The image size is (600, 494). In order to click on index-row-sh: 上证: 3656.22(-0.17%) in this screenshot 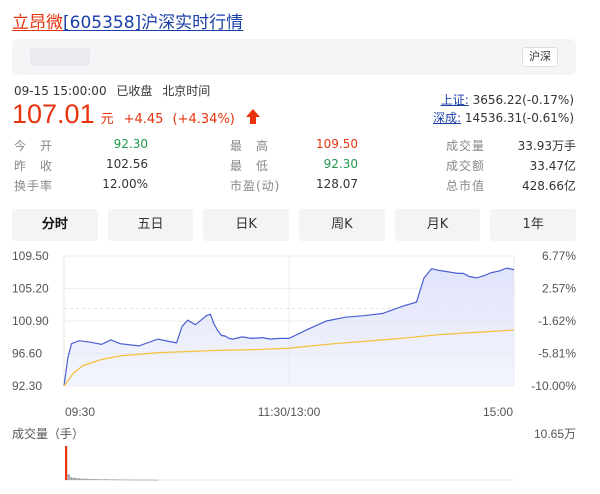, I will do `click(503, 100)`.